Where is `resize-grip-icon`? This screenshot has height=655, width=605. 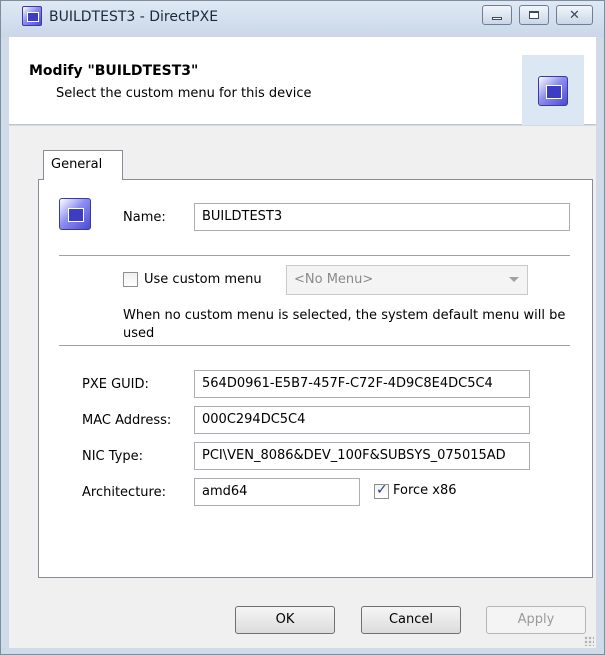 resize-grip-icon is located at coordinates (589, 641).